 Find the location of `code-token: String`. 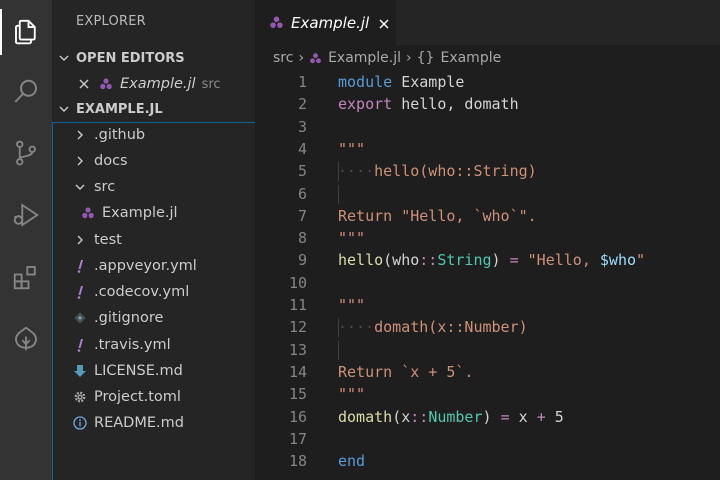

code-token: String is located at coordinates (464, 260).